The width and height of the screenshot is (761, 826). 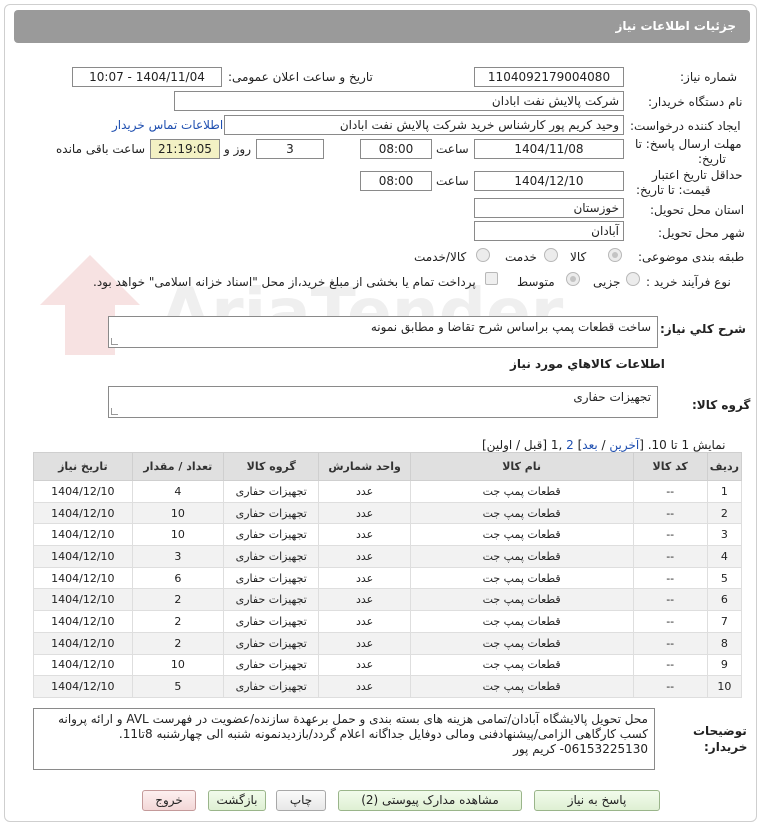 What do you see at coordinates (383, 402) in the screenshot?
I see `goods-group-textarea: تجهیزات حفاری` at bounding box center [383, 402].